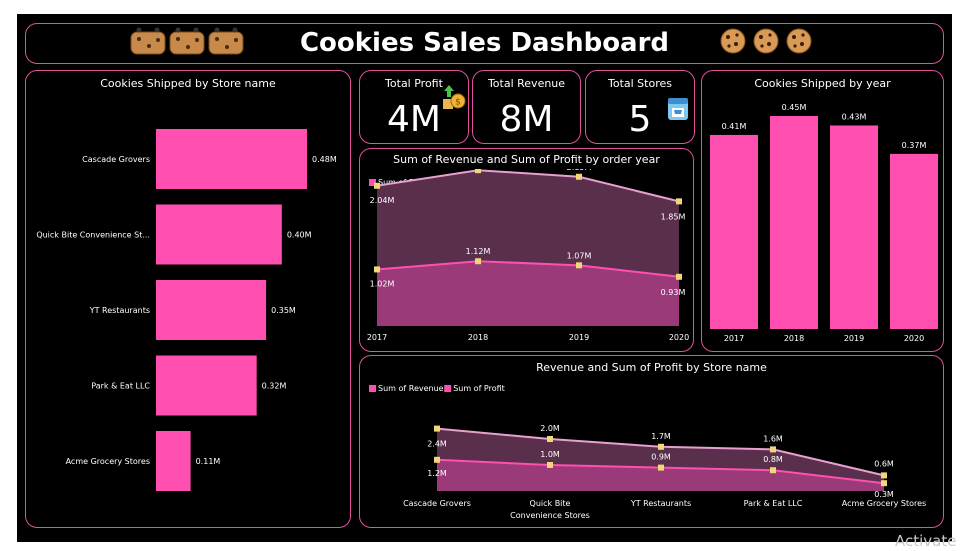  Describe the element at coordinates (208, 461) in the screenshot. I see `data-label: 0.11M` at that location.